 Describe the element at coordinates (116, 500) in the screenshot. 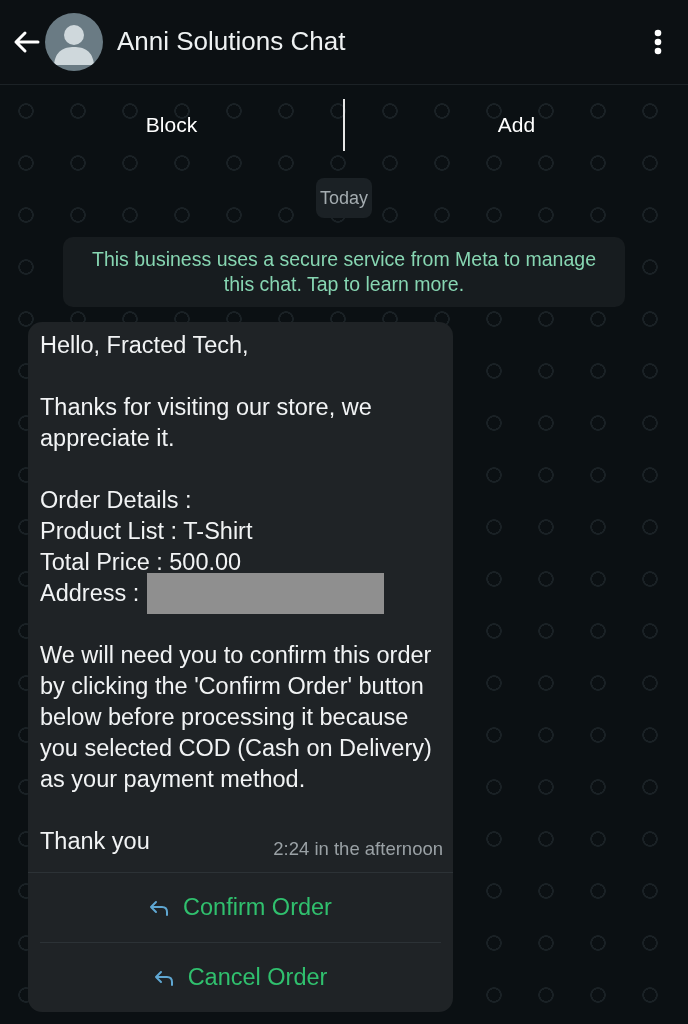

I see `order-details-heading: Order Details :` at that location.